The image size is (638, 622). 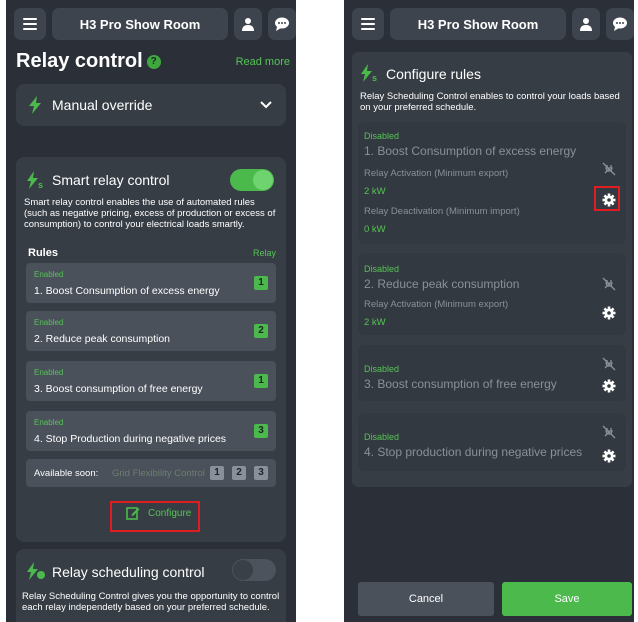 I want to click on scheduling-toggle, so click(x=254, y=570).